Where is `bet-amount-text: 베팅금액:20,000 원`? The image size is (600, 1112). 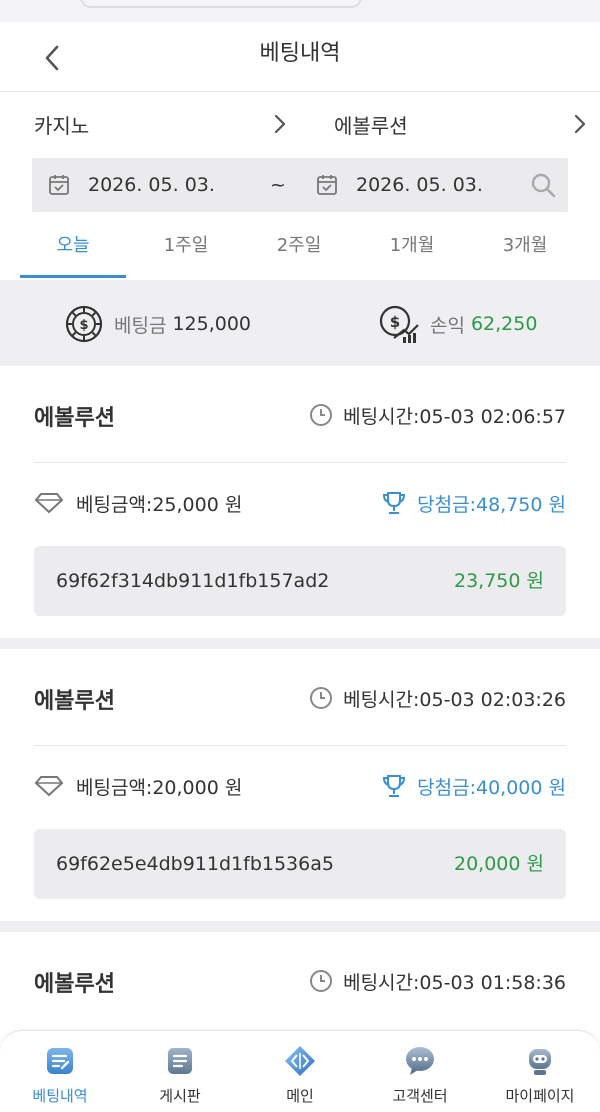
bet-amount-text: 베팅금액:20,000 원 is located at coordinates (159, 787).